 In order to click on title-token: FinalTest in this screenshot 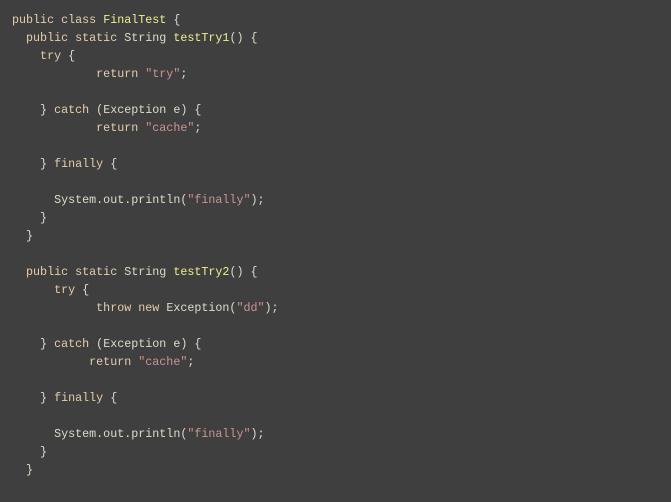, I will do `click(135, 20)`.